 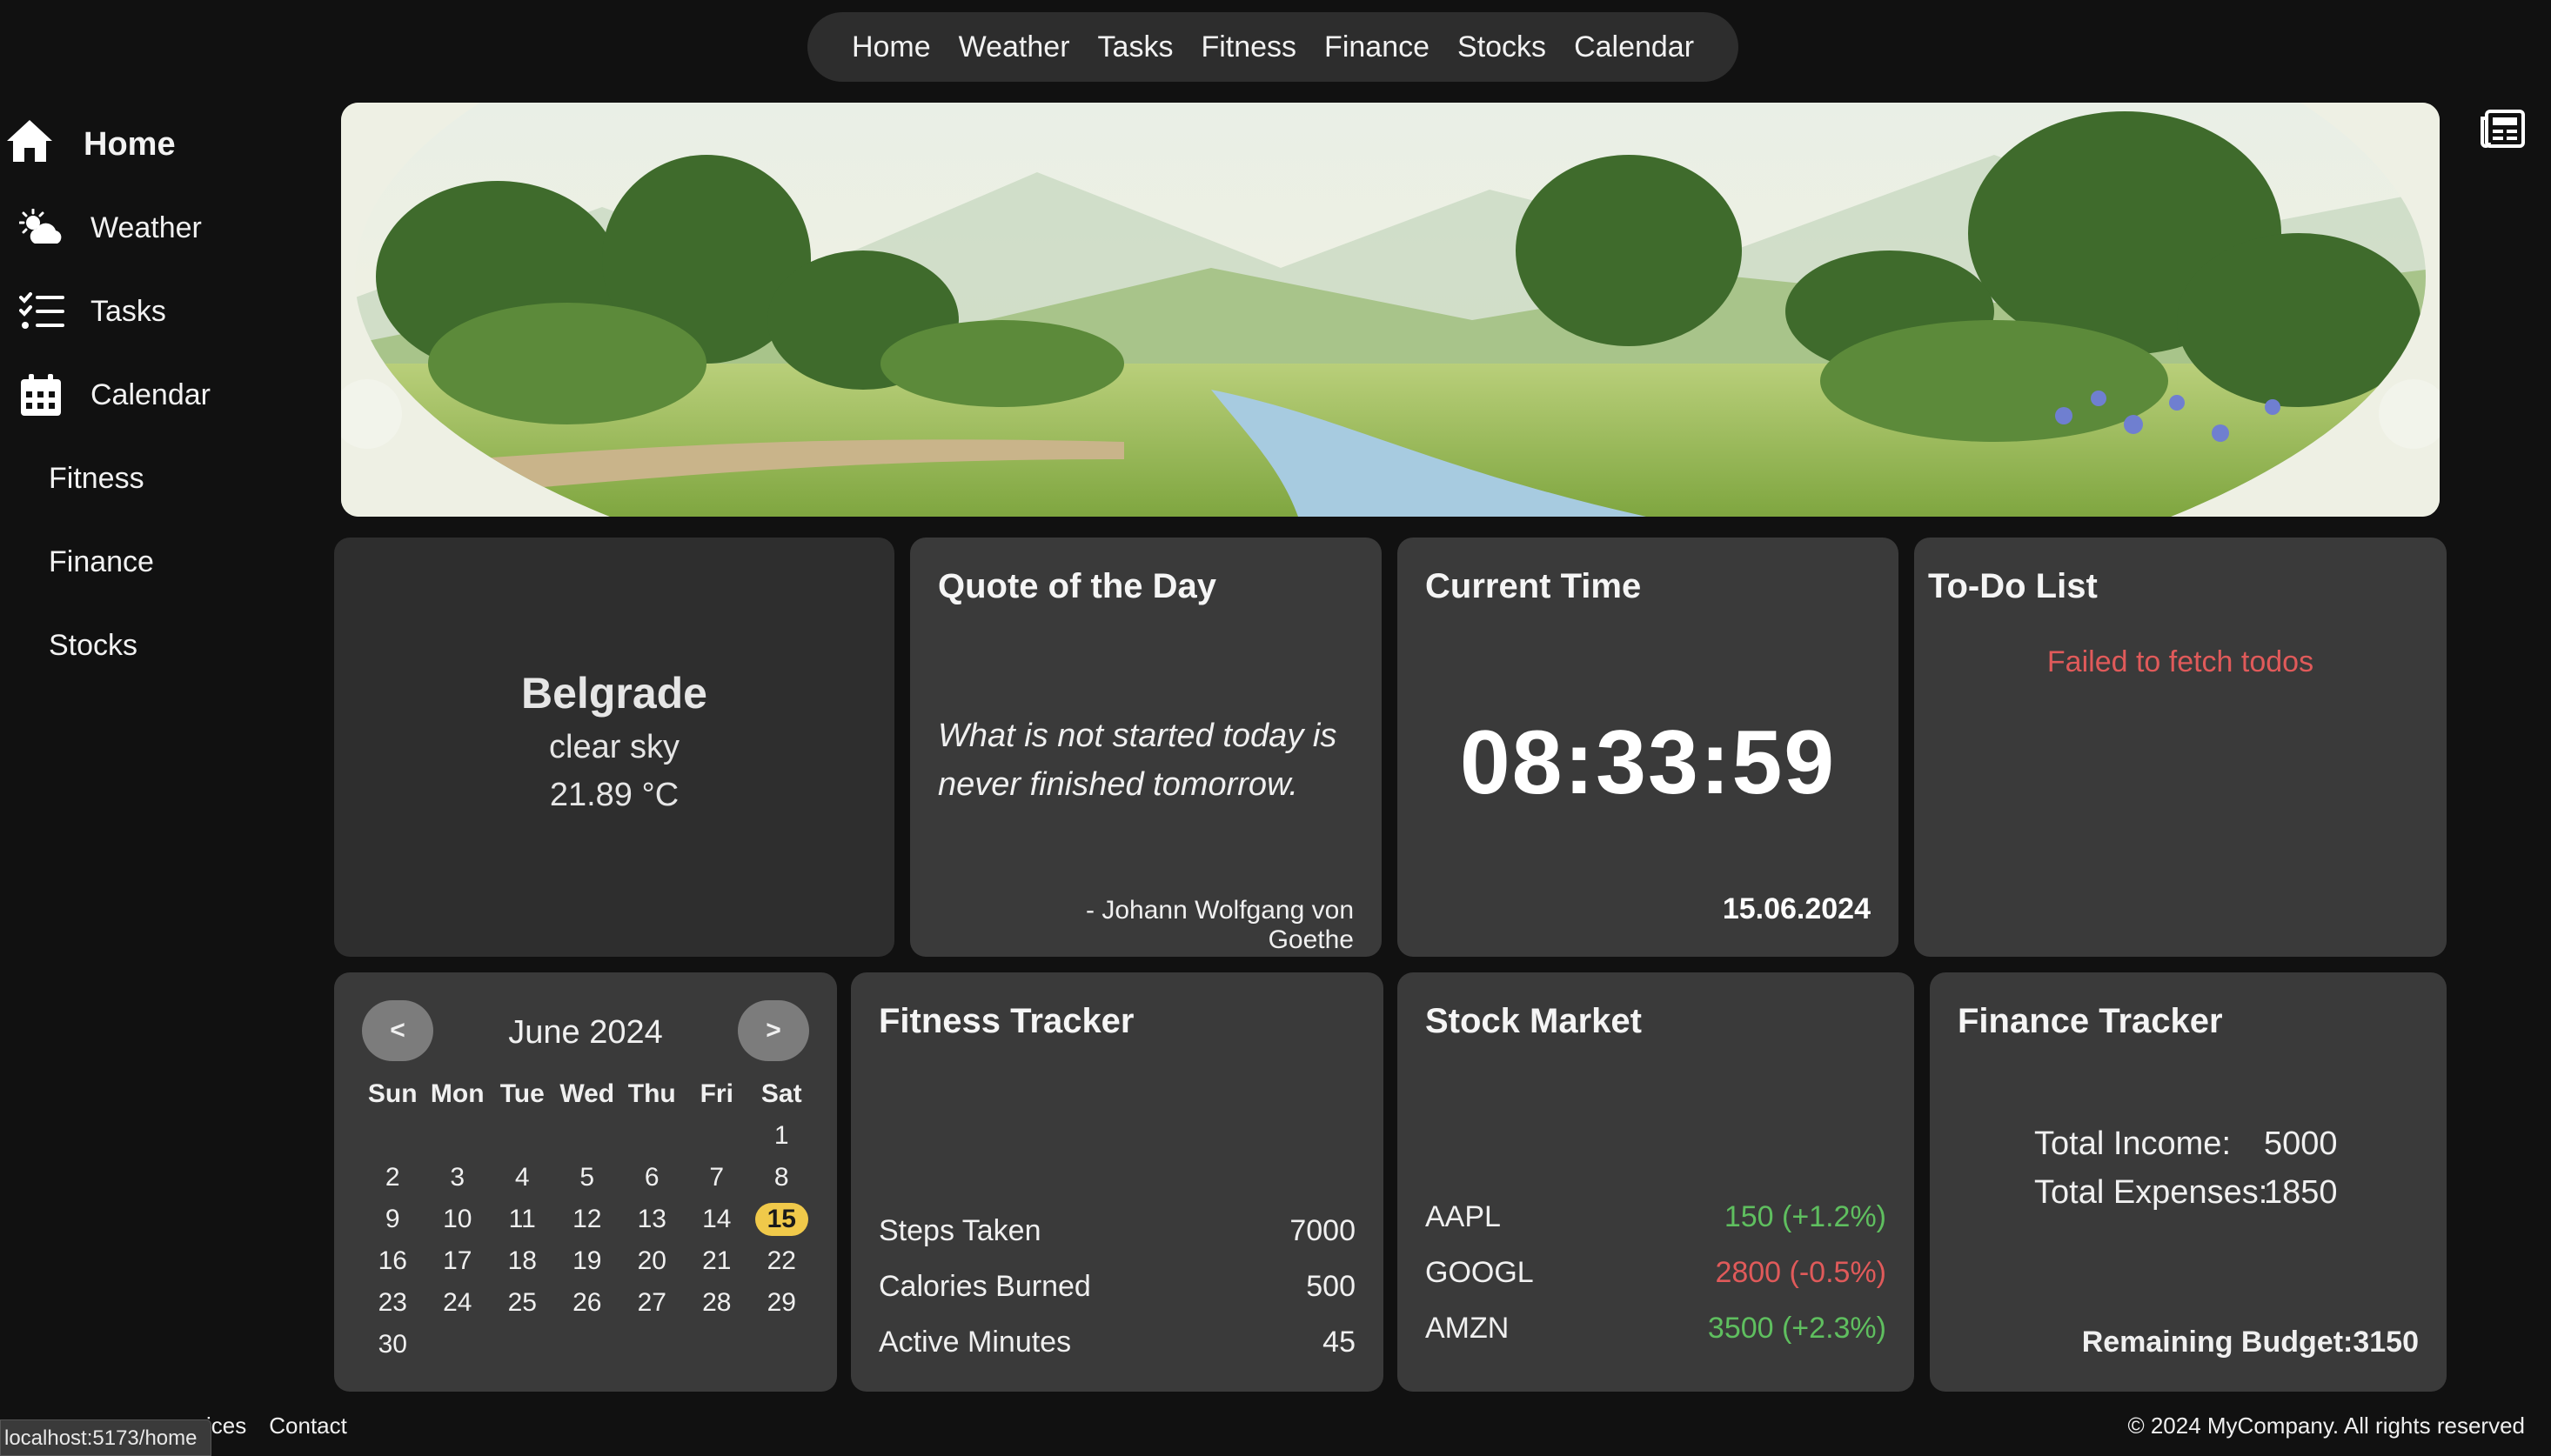 What do you see at coordinates (156, 478) in the screenshot?
I see `sidebar-item-fitness: Fitness` at bounding box center [156, 478].